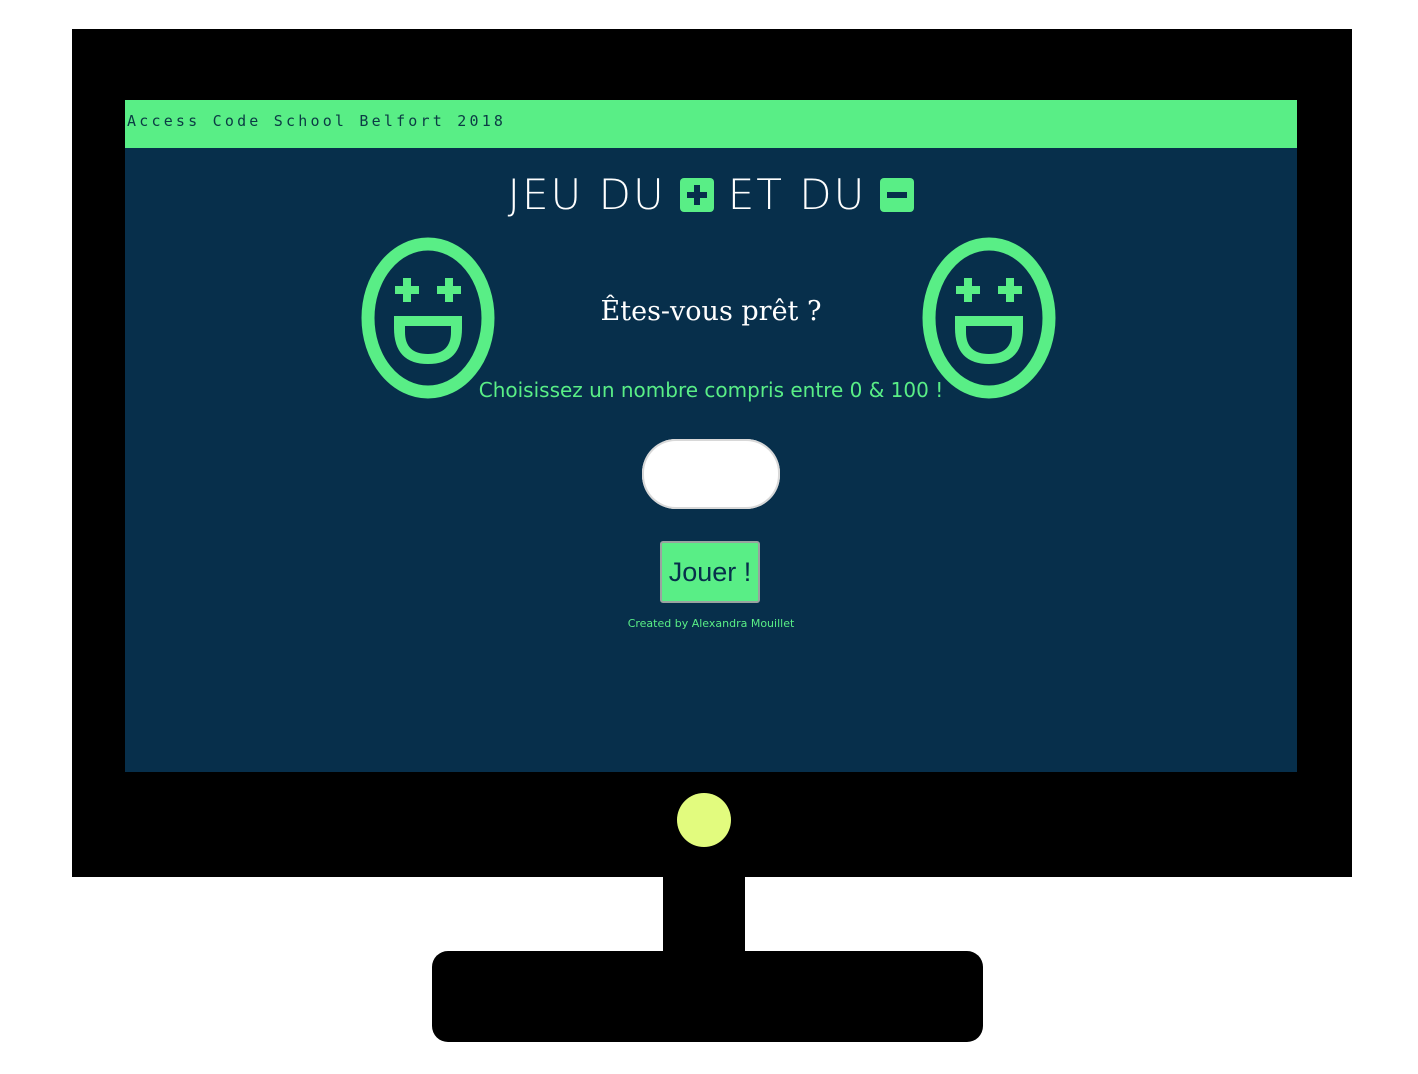 This screenshot has width=1418, height=1074. I want to click on page-title: JEU DU ET DU, so click(711, 194).